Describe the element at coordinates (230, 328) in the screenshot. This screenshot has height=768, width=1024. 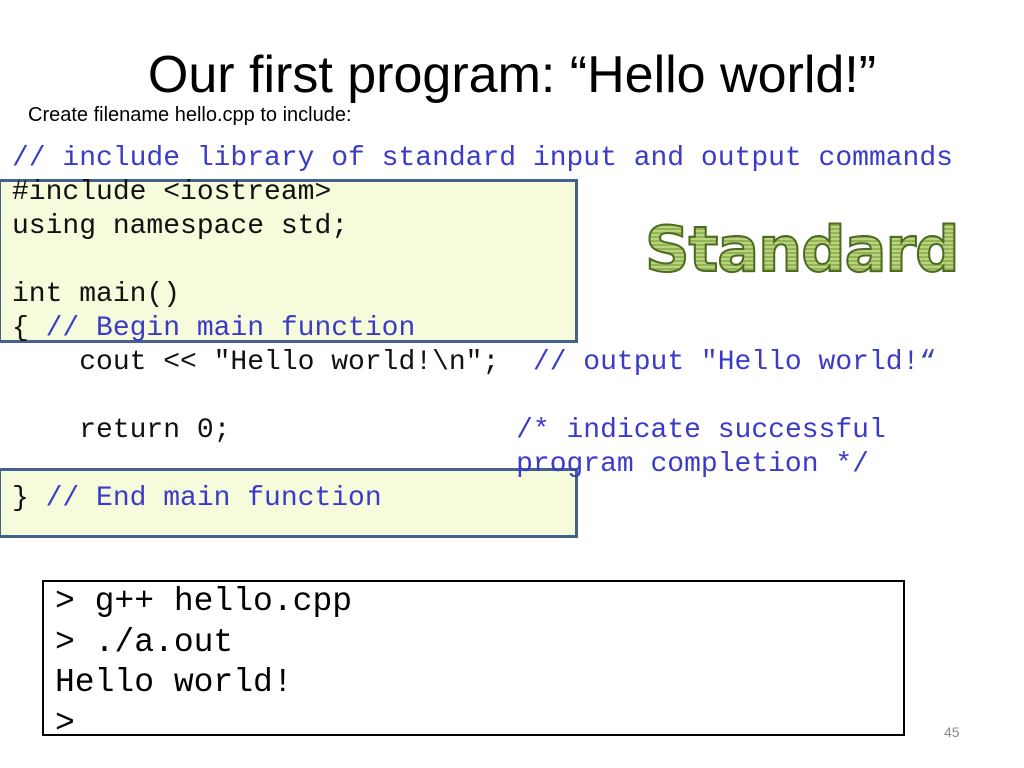
I see `code-comment: // Begin main function` at that location.